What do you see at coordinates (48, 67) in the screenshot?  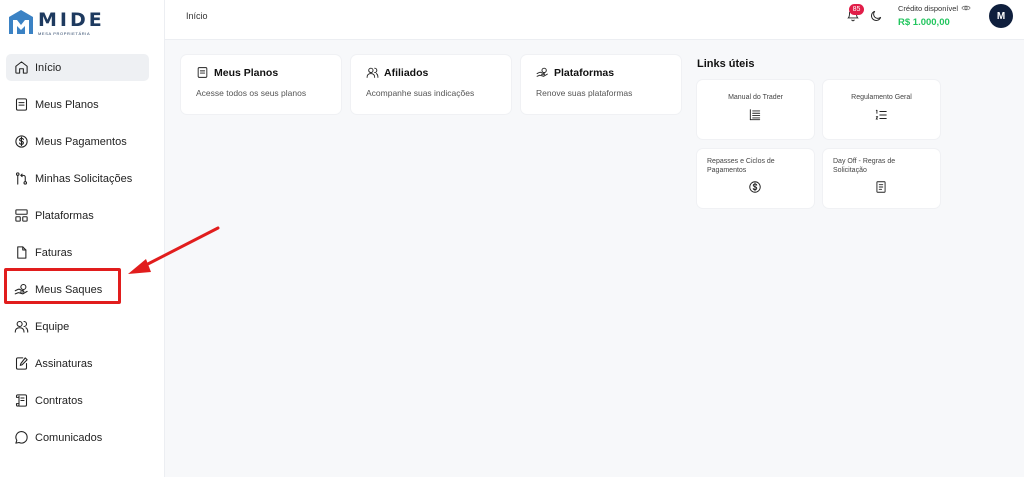 I see `sidebar-item-label: Início` at bounding box center [48, 67].